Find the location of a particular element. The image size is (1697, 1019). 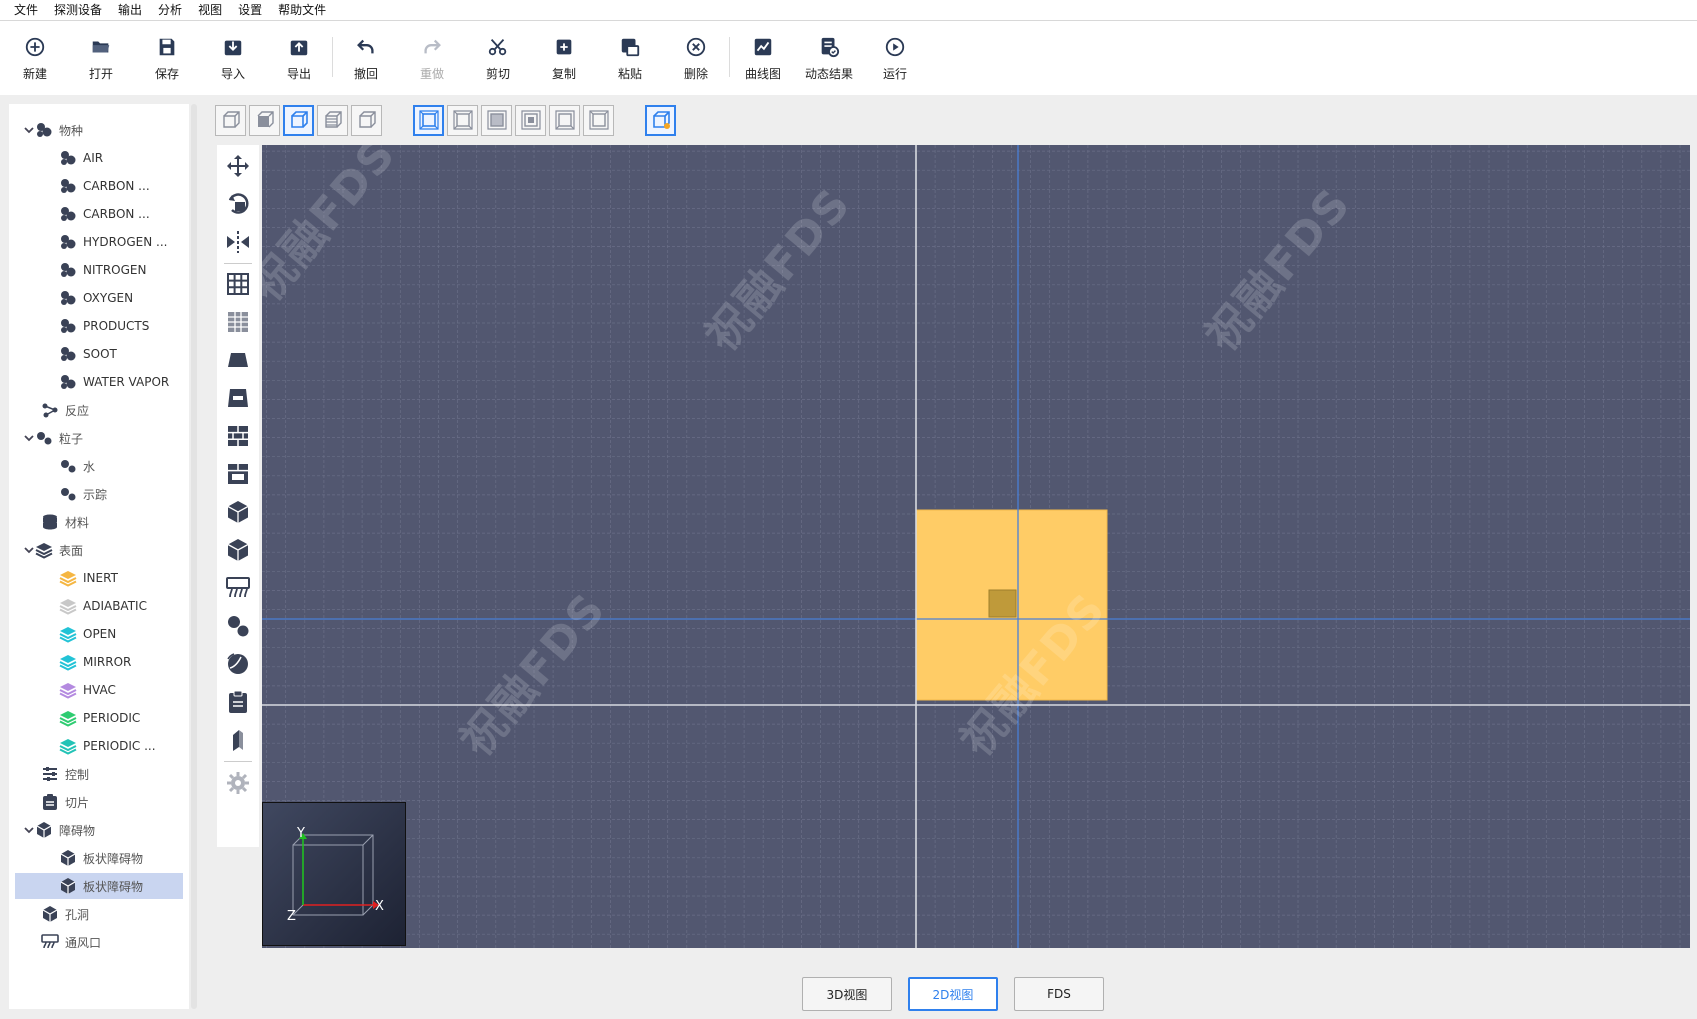

multi-mesh-tool is located at coordinates (238, 322).